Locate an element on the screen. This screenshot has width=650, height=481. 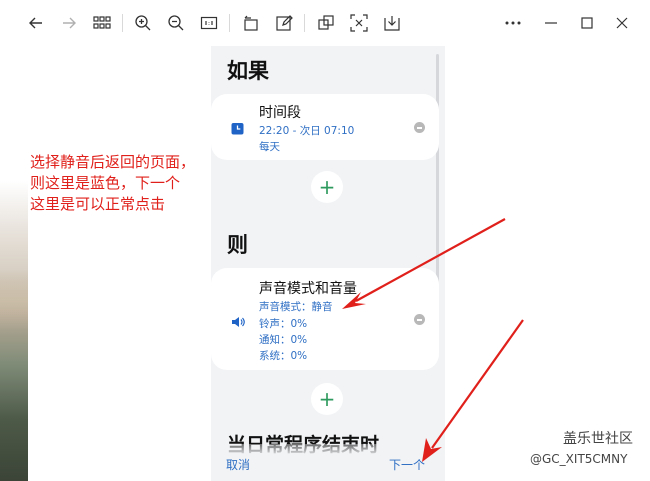
remove-condition-icon is located at coordinates (419, 127).